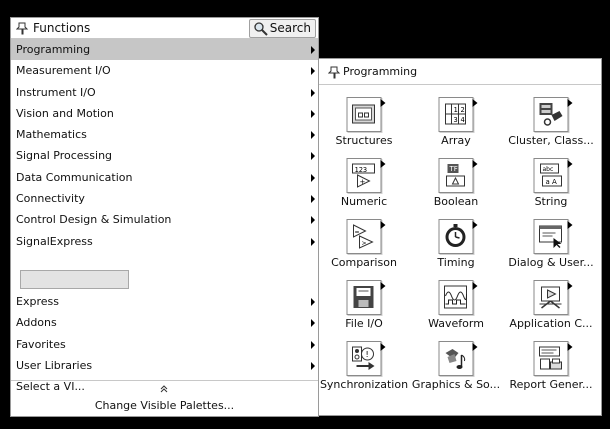  I want to click on menu-item-data-communication: Data Communication, so click(164, 177).